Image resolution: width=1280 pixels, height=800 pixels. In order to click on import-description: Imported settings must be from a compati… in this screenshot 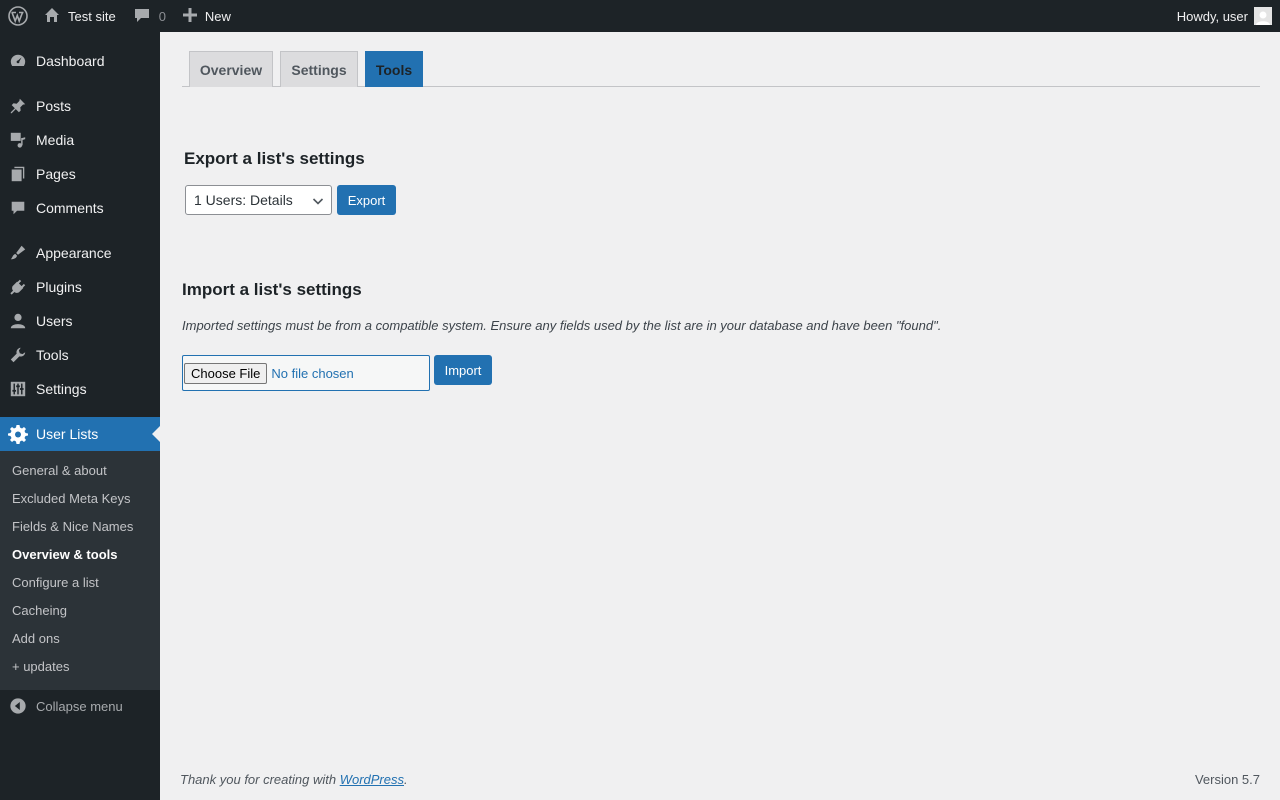, I will do `click(562, 325)`.